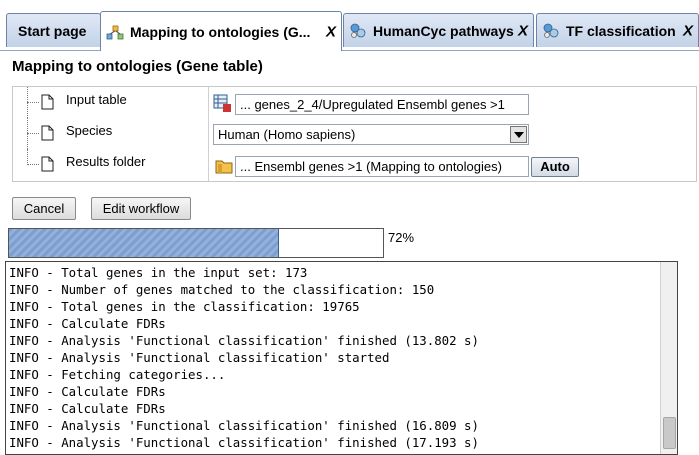 Image resolution: width=699 pixels, height=455 pixels. What do you see at coordinates (224, 167) in the screenshot?
I see `folder-icon` at bounding box center [224, 167].